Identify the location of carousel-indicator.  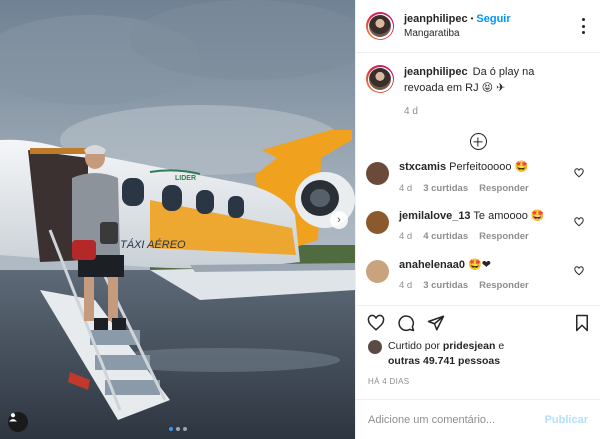
(177, 429).